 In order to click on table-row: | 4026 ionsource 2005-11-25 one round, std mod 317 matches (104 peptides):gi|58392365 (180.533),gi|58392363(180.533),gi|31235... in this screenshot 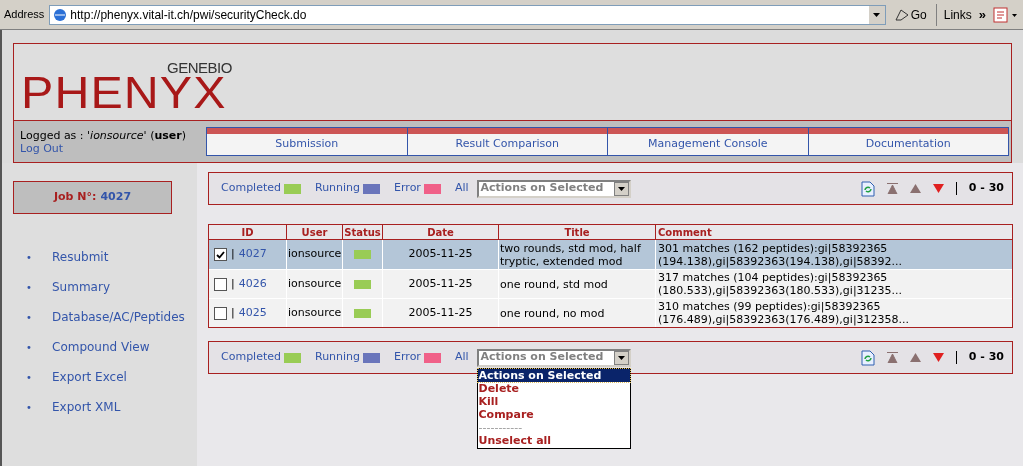, I will do `click(610, 283)`.